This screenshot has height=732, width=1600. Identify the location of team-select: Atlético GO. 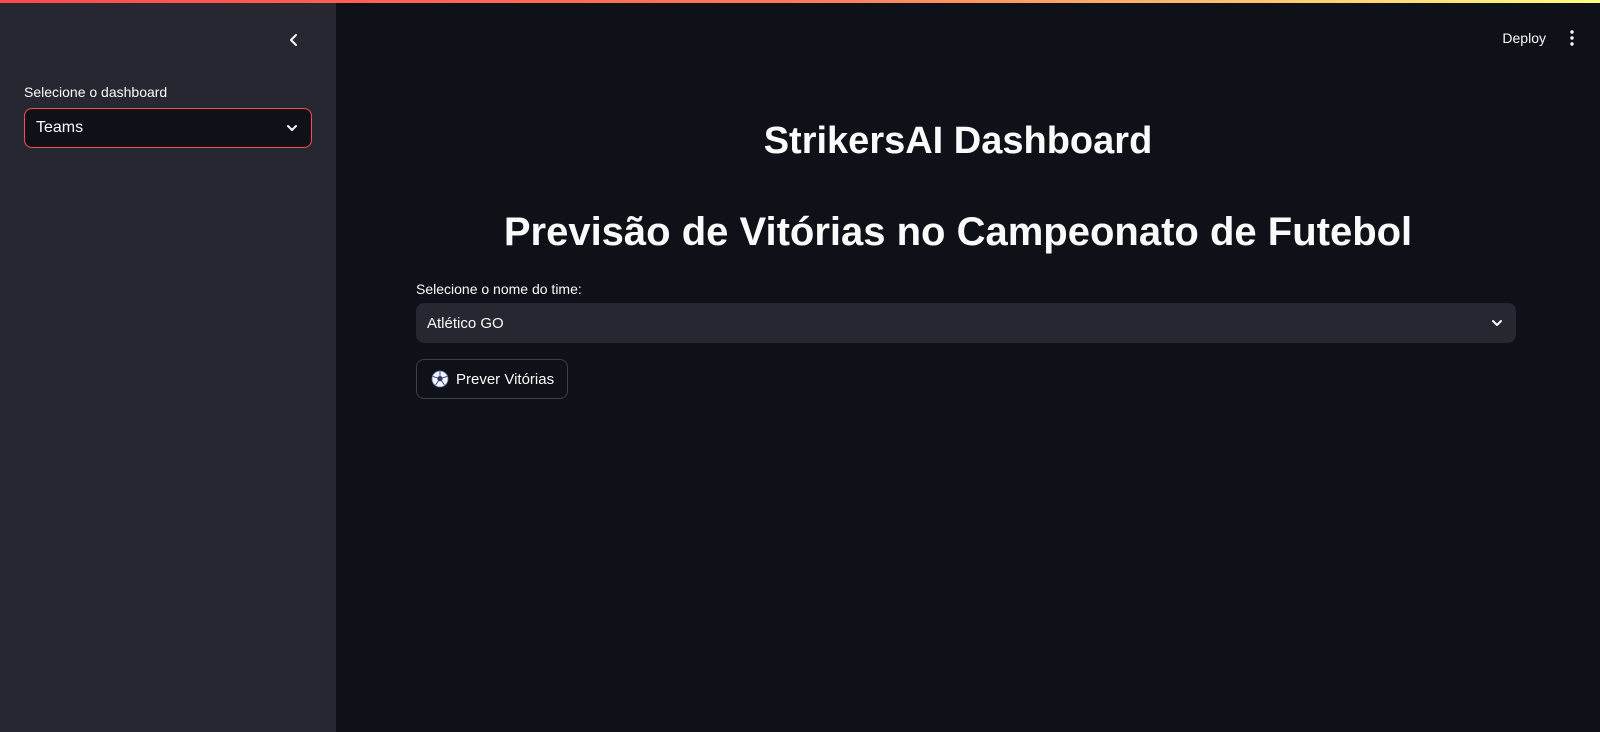
(966, 323).